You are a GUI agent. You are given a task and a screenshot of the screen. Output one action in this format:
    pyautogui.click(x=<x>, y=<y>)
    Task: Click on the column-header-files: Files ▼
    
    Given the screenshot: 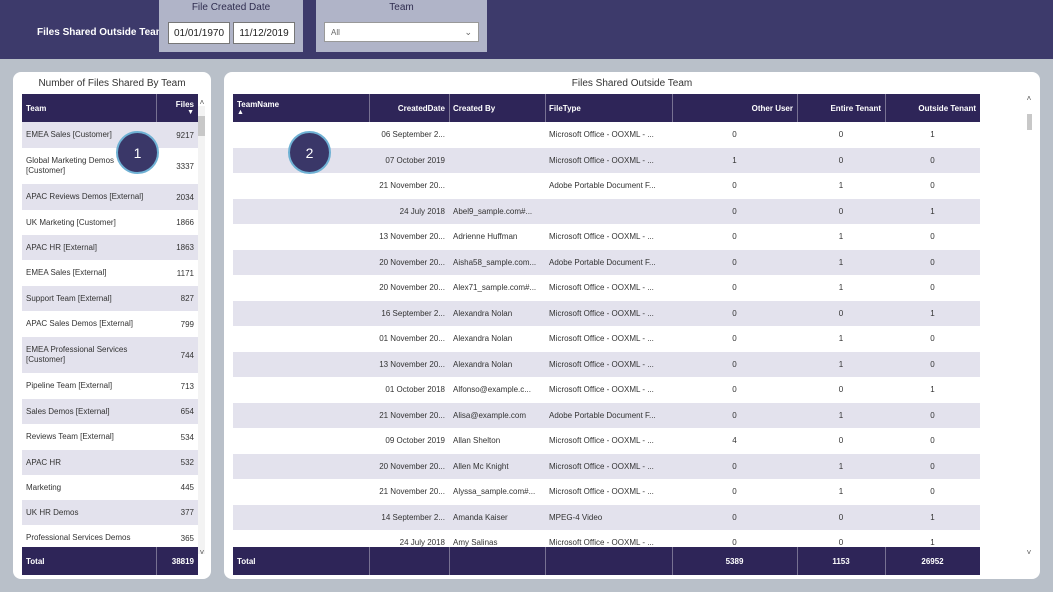 What is the action you would take?
    pyautogui.click(x=177, y=108)
    